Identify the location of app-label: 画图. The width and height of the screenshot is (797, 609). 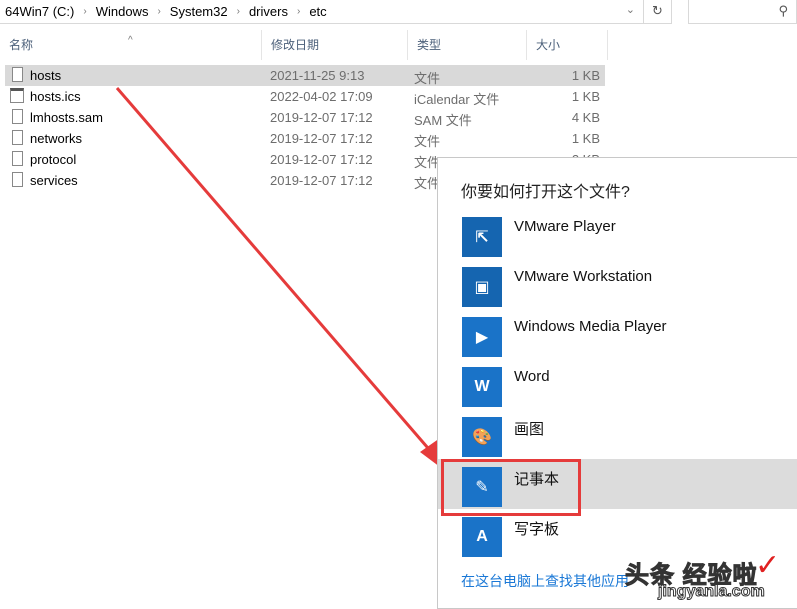
(529, 429).